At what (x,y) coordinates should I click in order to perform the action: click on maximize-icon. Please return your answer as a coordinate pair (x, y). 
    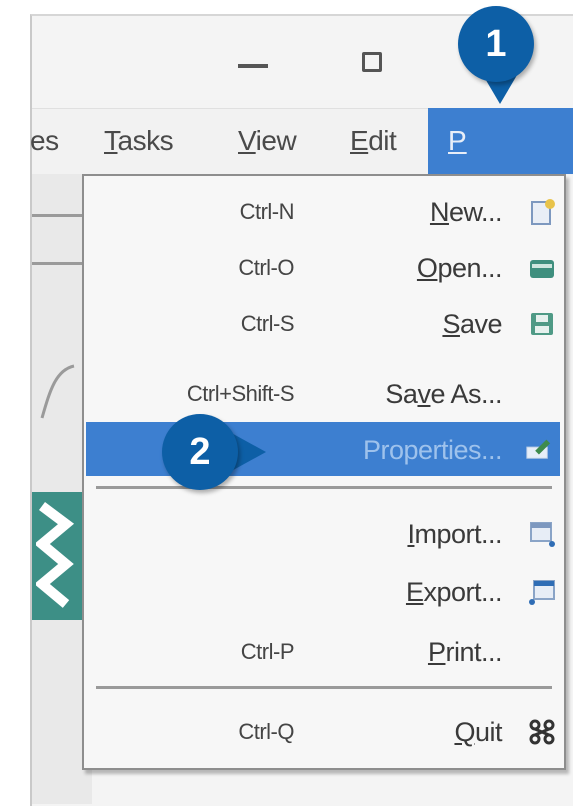
    Looking at the image, I should click on (372, 62).